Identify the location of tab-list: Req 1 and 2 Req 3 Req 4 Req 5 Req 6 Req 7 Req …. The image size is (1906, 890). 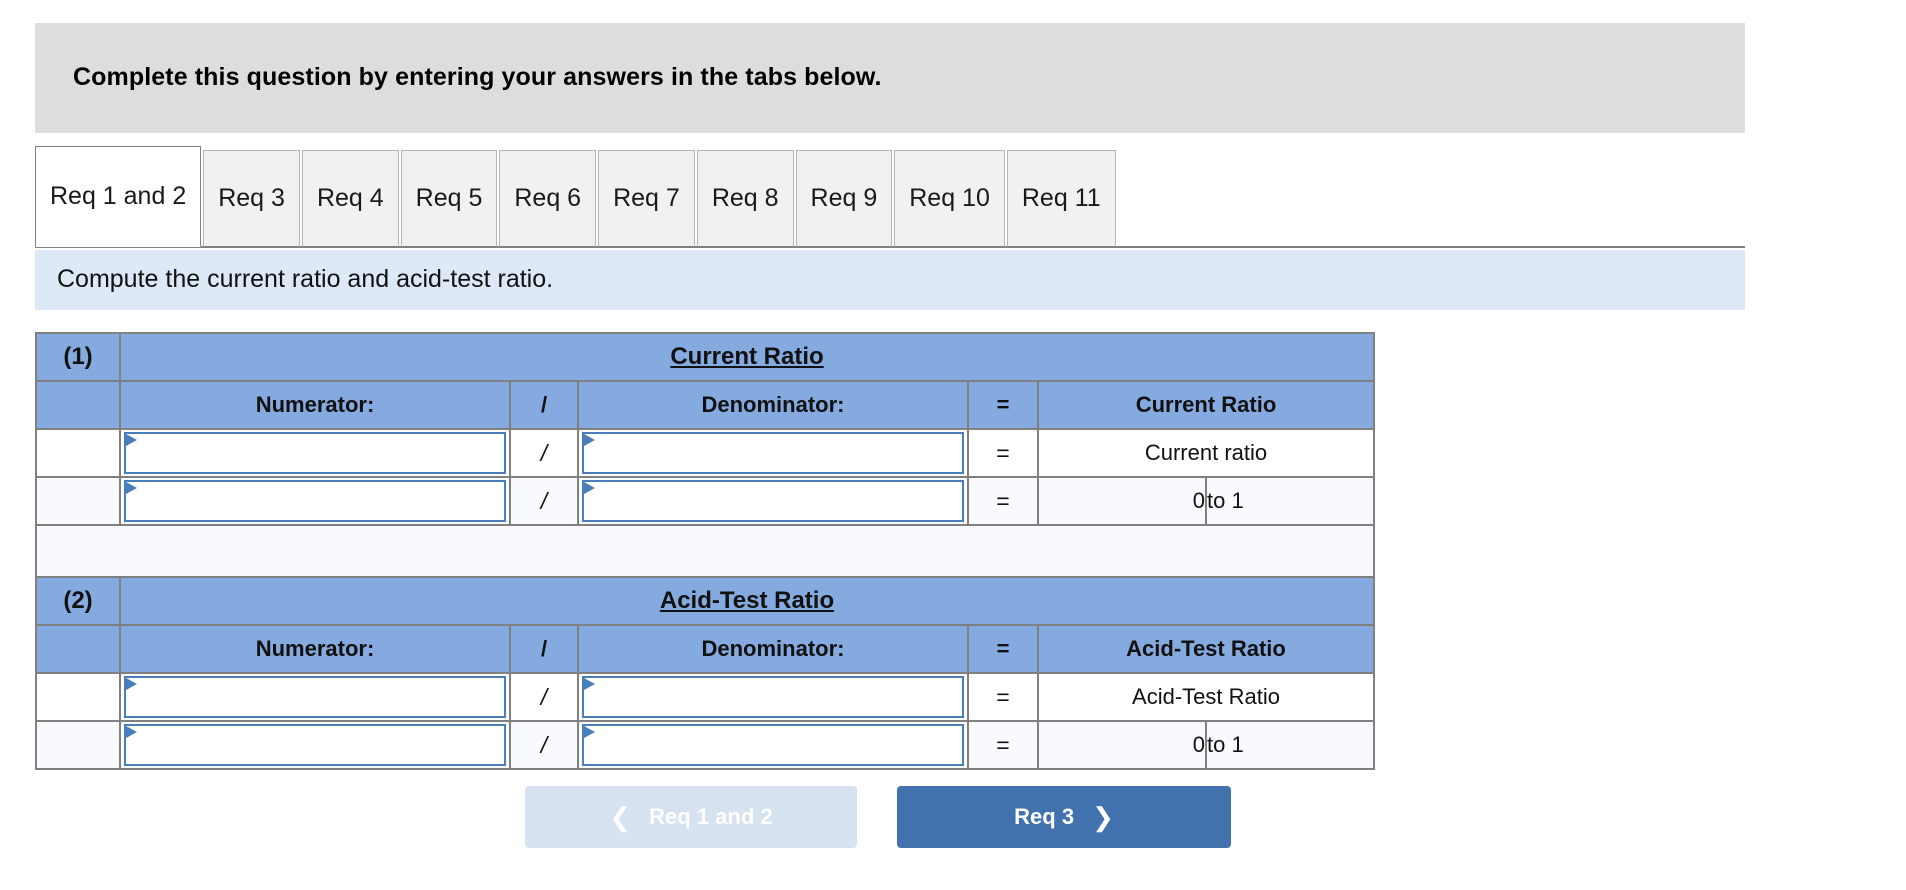
(576, 196).